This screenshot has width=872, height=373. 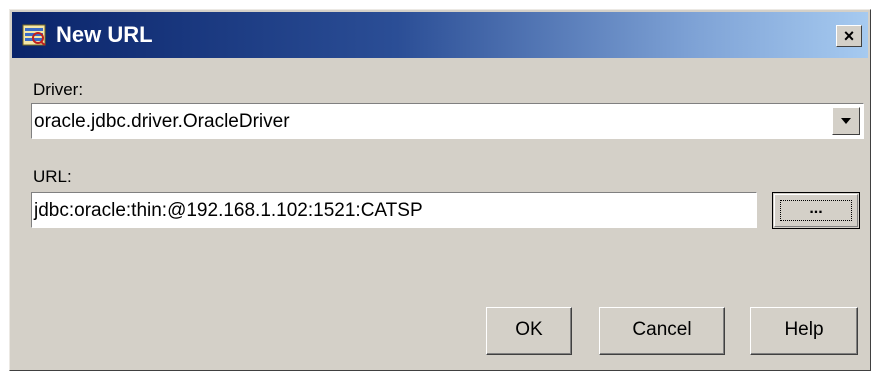 I want to click on cancel-button: Cancel, so click(x=662, y=331).